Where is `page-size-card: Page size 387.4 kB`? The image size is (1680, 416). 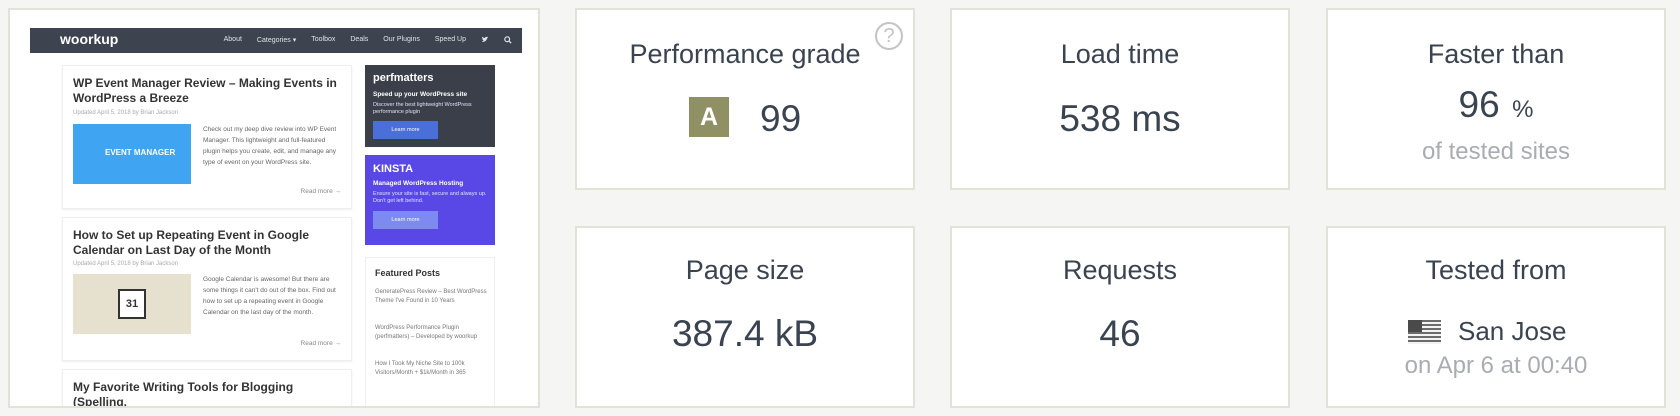 page-size-card: Page size 387.4 kB is located at coordinates (745, 317).